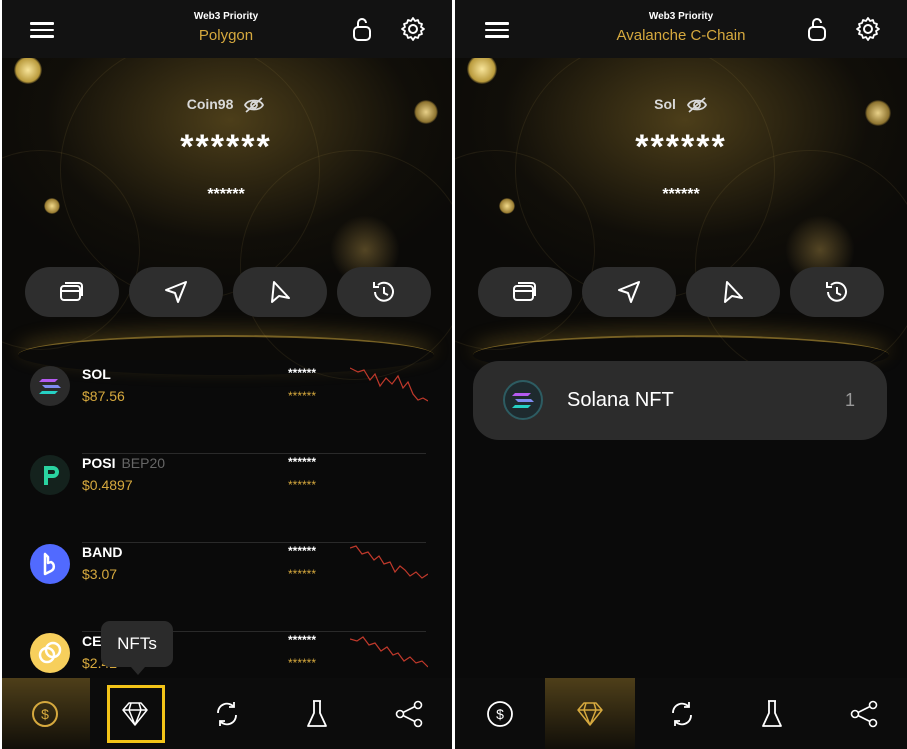 This screenshot has height=749, width=907. I want to click on wallet-name: Coin98, so click(226, 105).